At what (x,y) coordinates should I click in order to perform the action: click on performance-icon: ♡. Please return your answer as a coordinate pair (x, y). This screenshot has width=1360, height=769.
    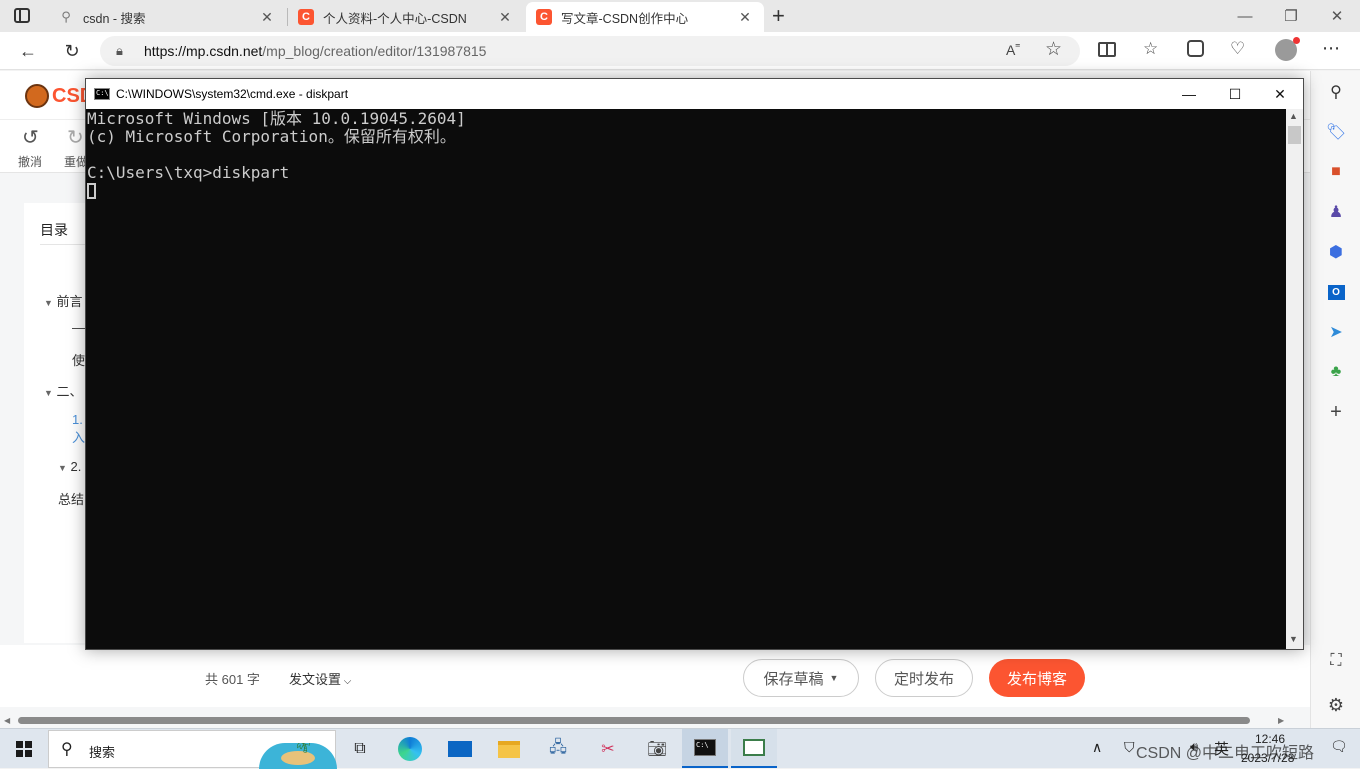
    Looking at the image, I should click on (1237, 49).